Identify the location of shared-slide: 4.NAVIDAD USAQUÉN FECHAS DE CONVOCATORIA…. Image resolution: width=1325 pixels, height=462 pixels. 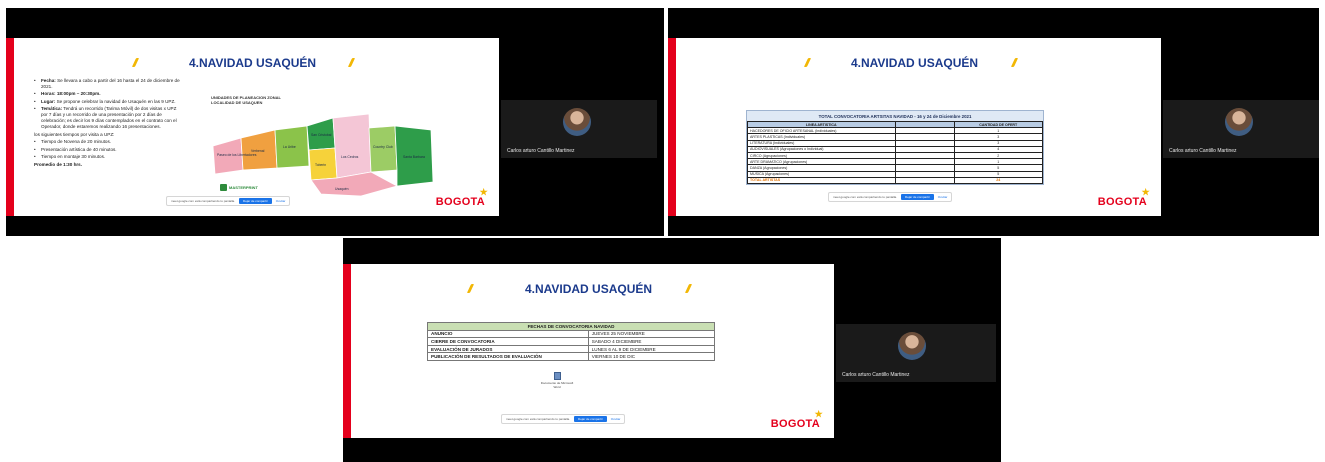
(588, 351).